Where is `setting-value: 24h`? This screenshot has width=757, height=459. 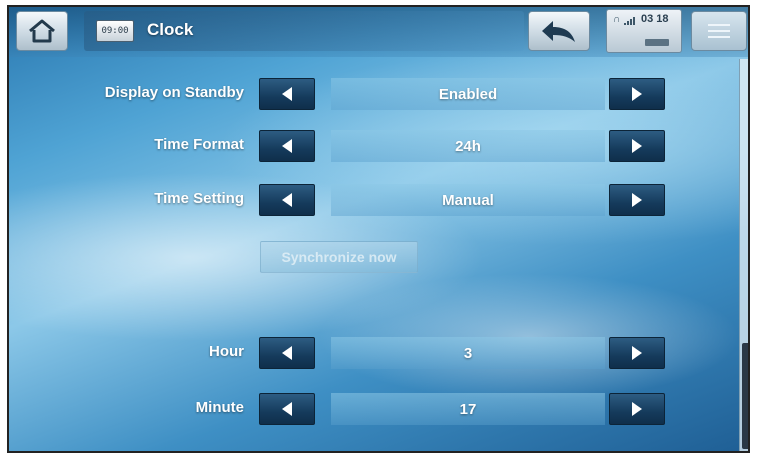 setting-value: 24h is located at coordinates (468, 146).